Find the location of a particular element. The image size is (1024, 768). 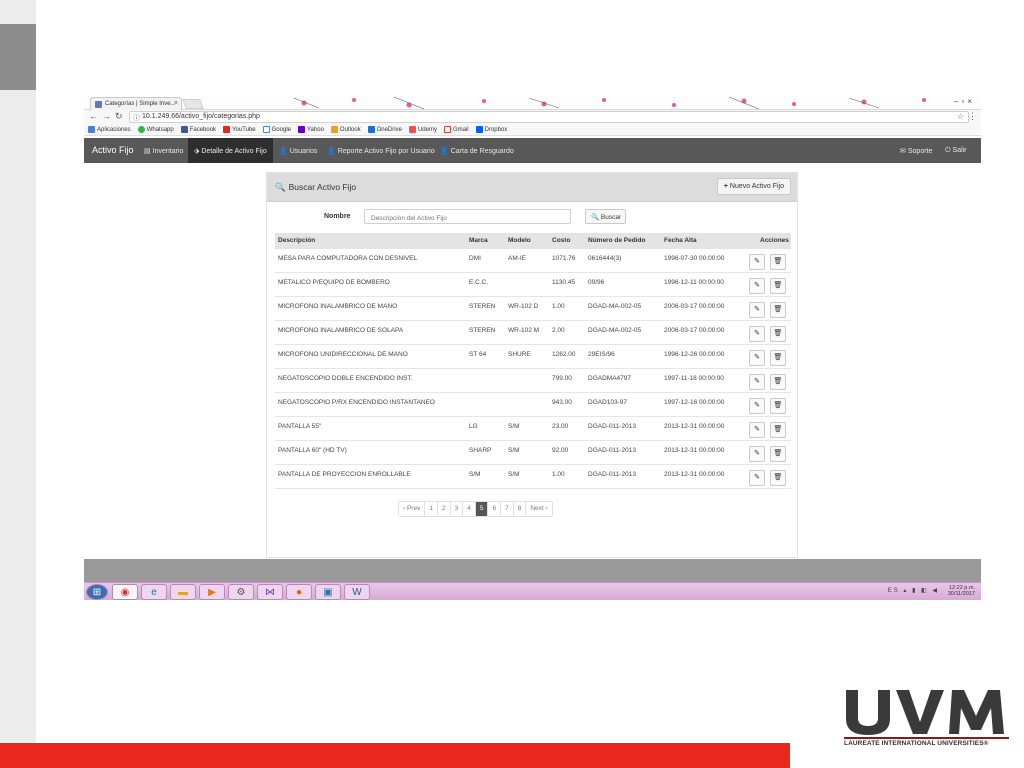

bookmark-yahoo: Yahoo is located at coordinates (311, 129).